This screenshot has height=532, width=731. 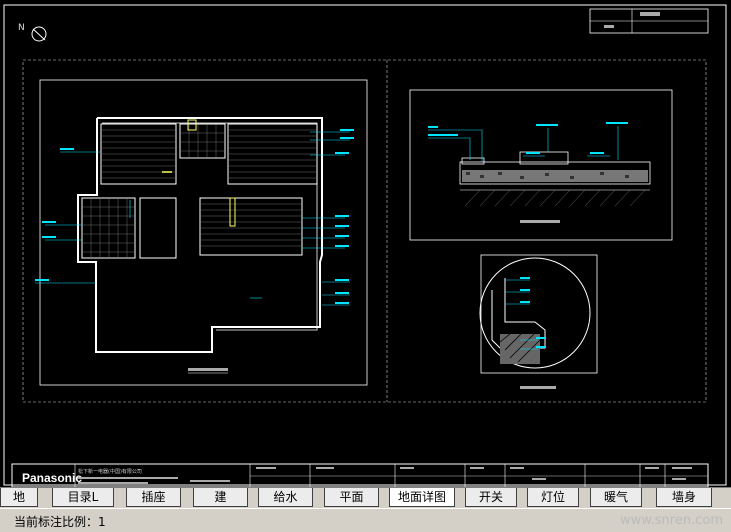 What do you see at coordinates (32, 32) in the screenshot?
I see `north-arrow-icon: N` at bounding box center [32, 32].